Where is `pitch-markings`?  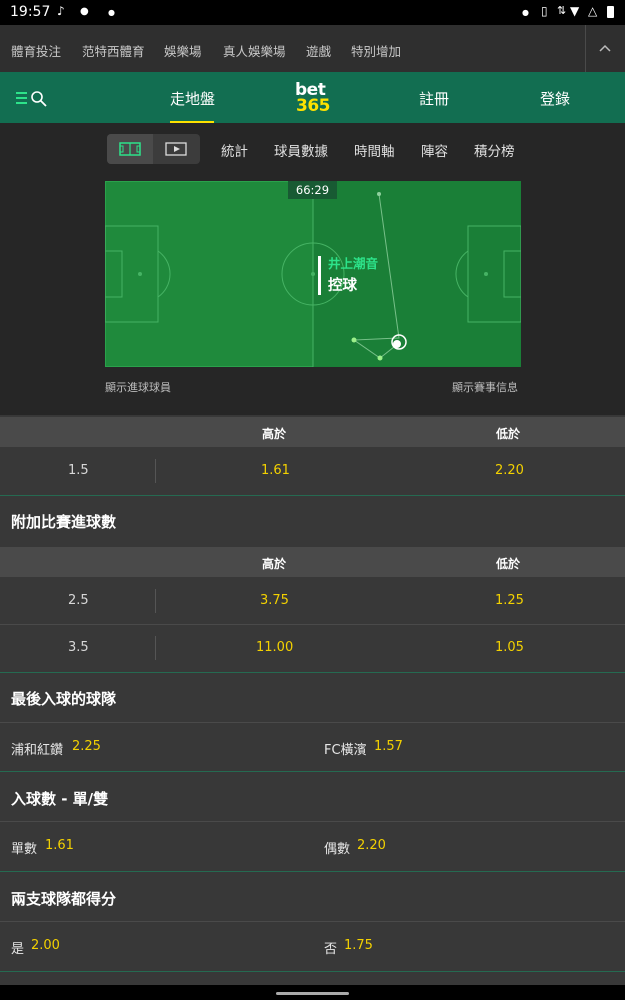 pitch-markings is located at coordinates (313, 274).